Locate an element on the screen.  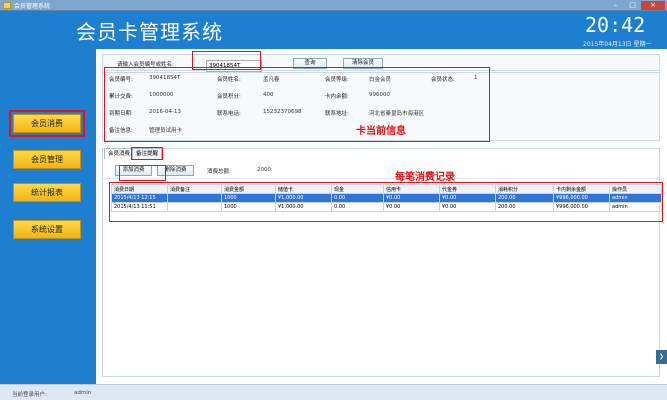
add-consume-highlight-box is located at coordinates (142, 173).